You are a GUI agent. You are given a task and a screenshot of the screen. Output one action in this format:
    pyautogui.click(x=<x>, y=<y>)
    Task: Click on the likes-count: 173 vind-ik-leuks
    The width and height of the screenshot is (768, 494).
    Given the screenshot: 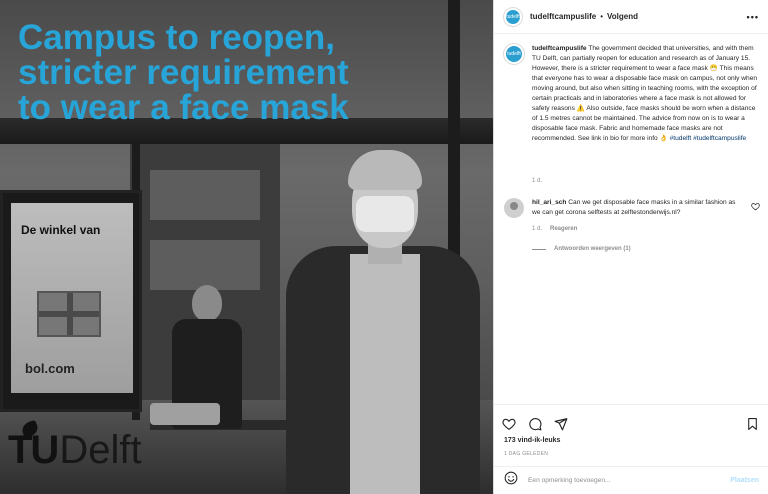 What is the action you would take?
    pyautogui.click(x=532, y=440)
    